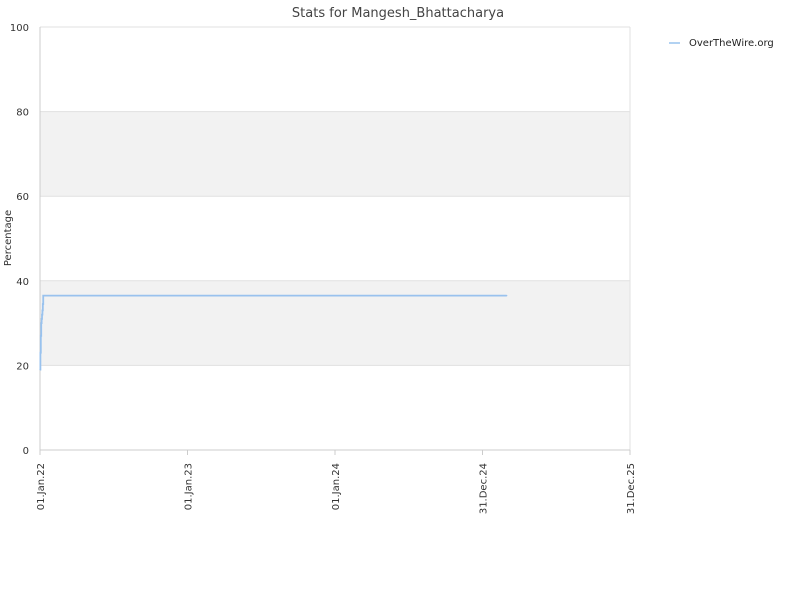  What do you see at coordinates (19, 28) in the screenshot?
I see `y-tick-label: 100` at bounding box center [19, 28].